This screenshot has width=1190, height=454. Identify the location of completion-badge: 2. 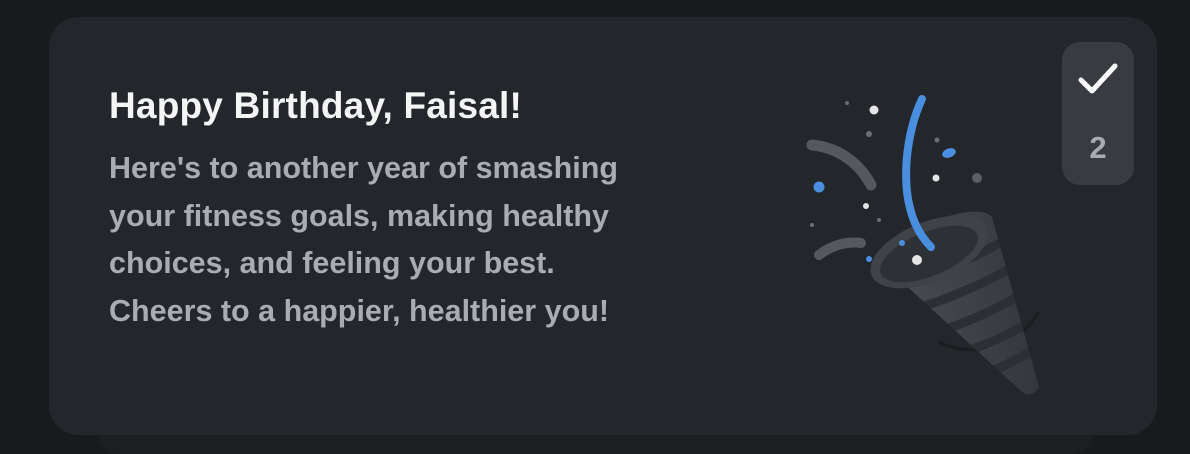
(1098, 113).